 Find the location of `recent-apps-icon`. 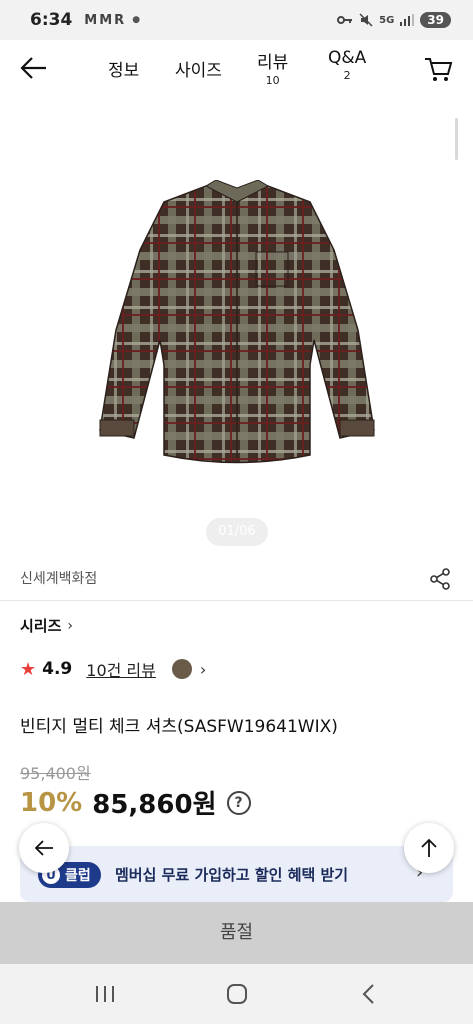

recent-apps-icon is located at coordinates (105, 994).